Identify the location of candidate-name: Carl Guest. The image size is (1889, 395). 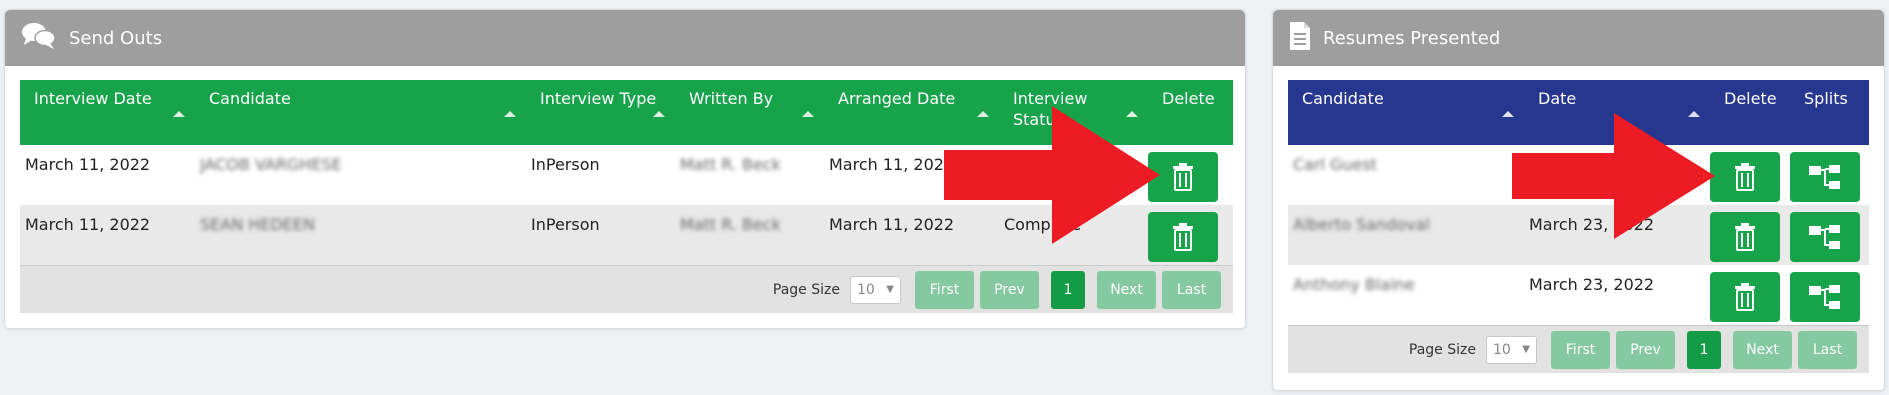
(1406, 160).